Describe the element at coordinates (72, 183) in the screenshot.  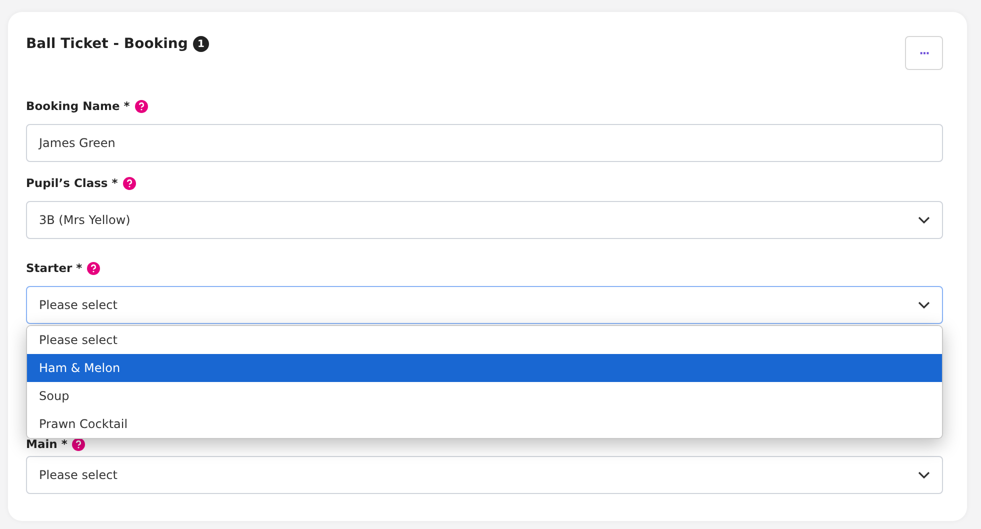
I see `field-label: Pupil’s Class *` at that location.